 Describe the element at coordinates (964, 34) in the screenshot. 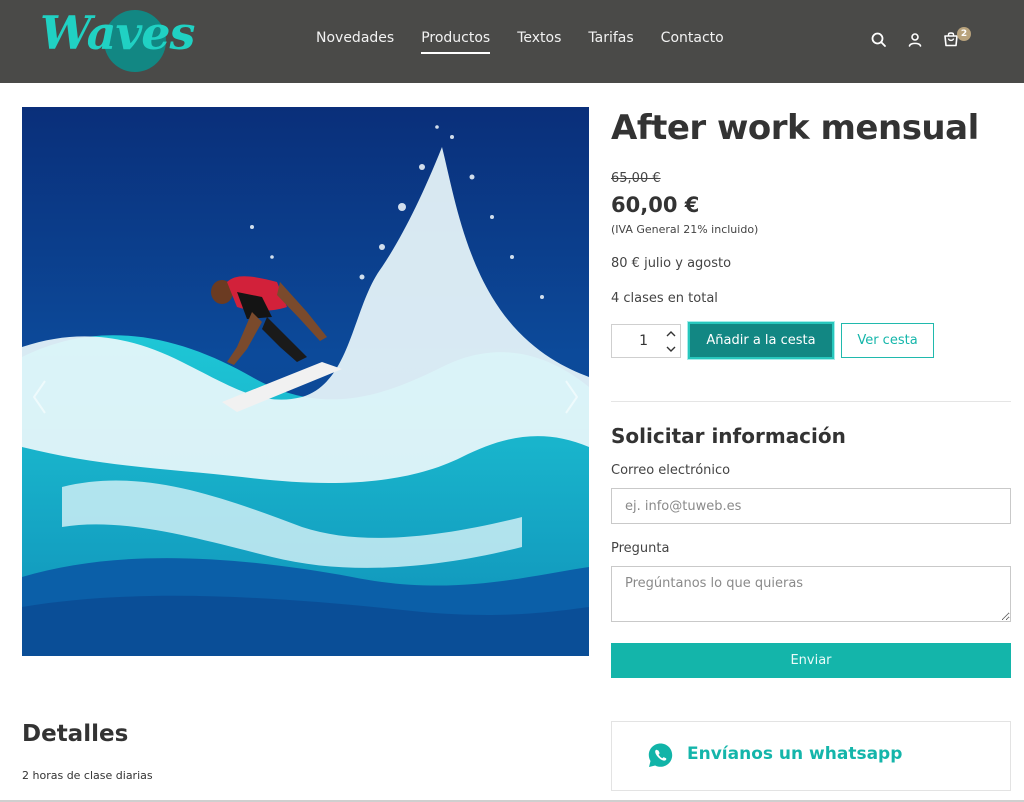

I see `cart-count-badge: 2` at that location.